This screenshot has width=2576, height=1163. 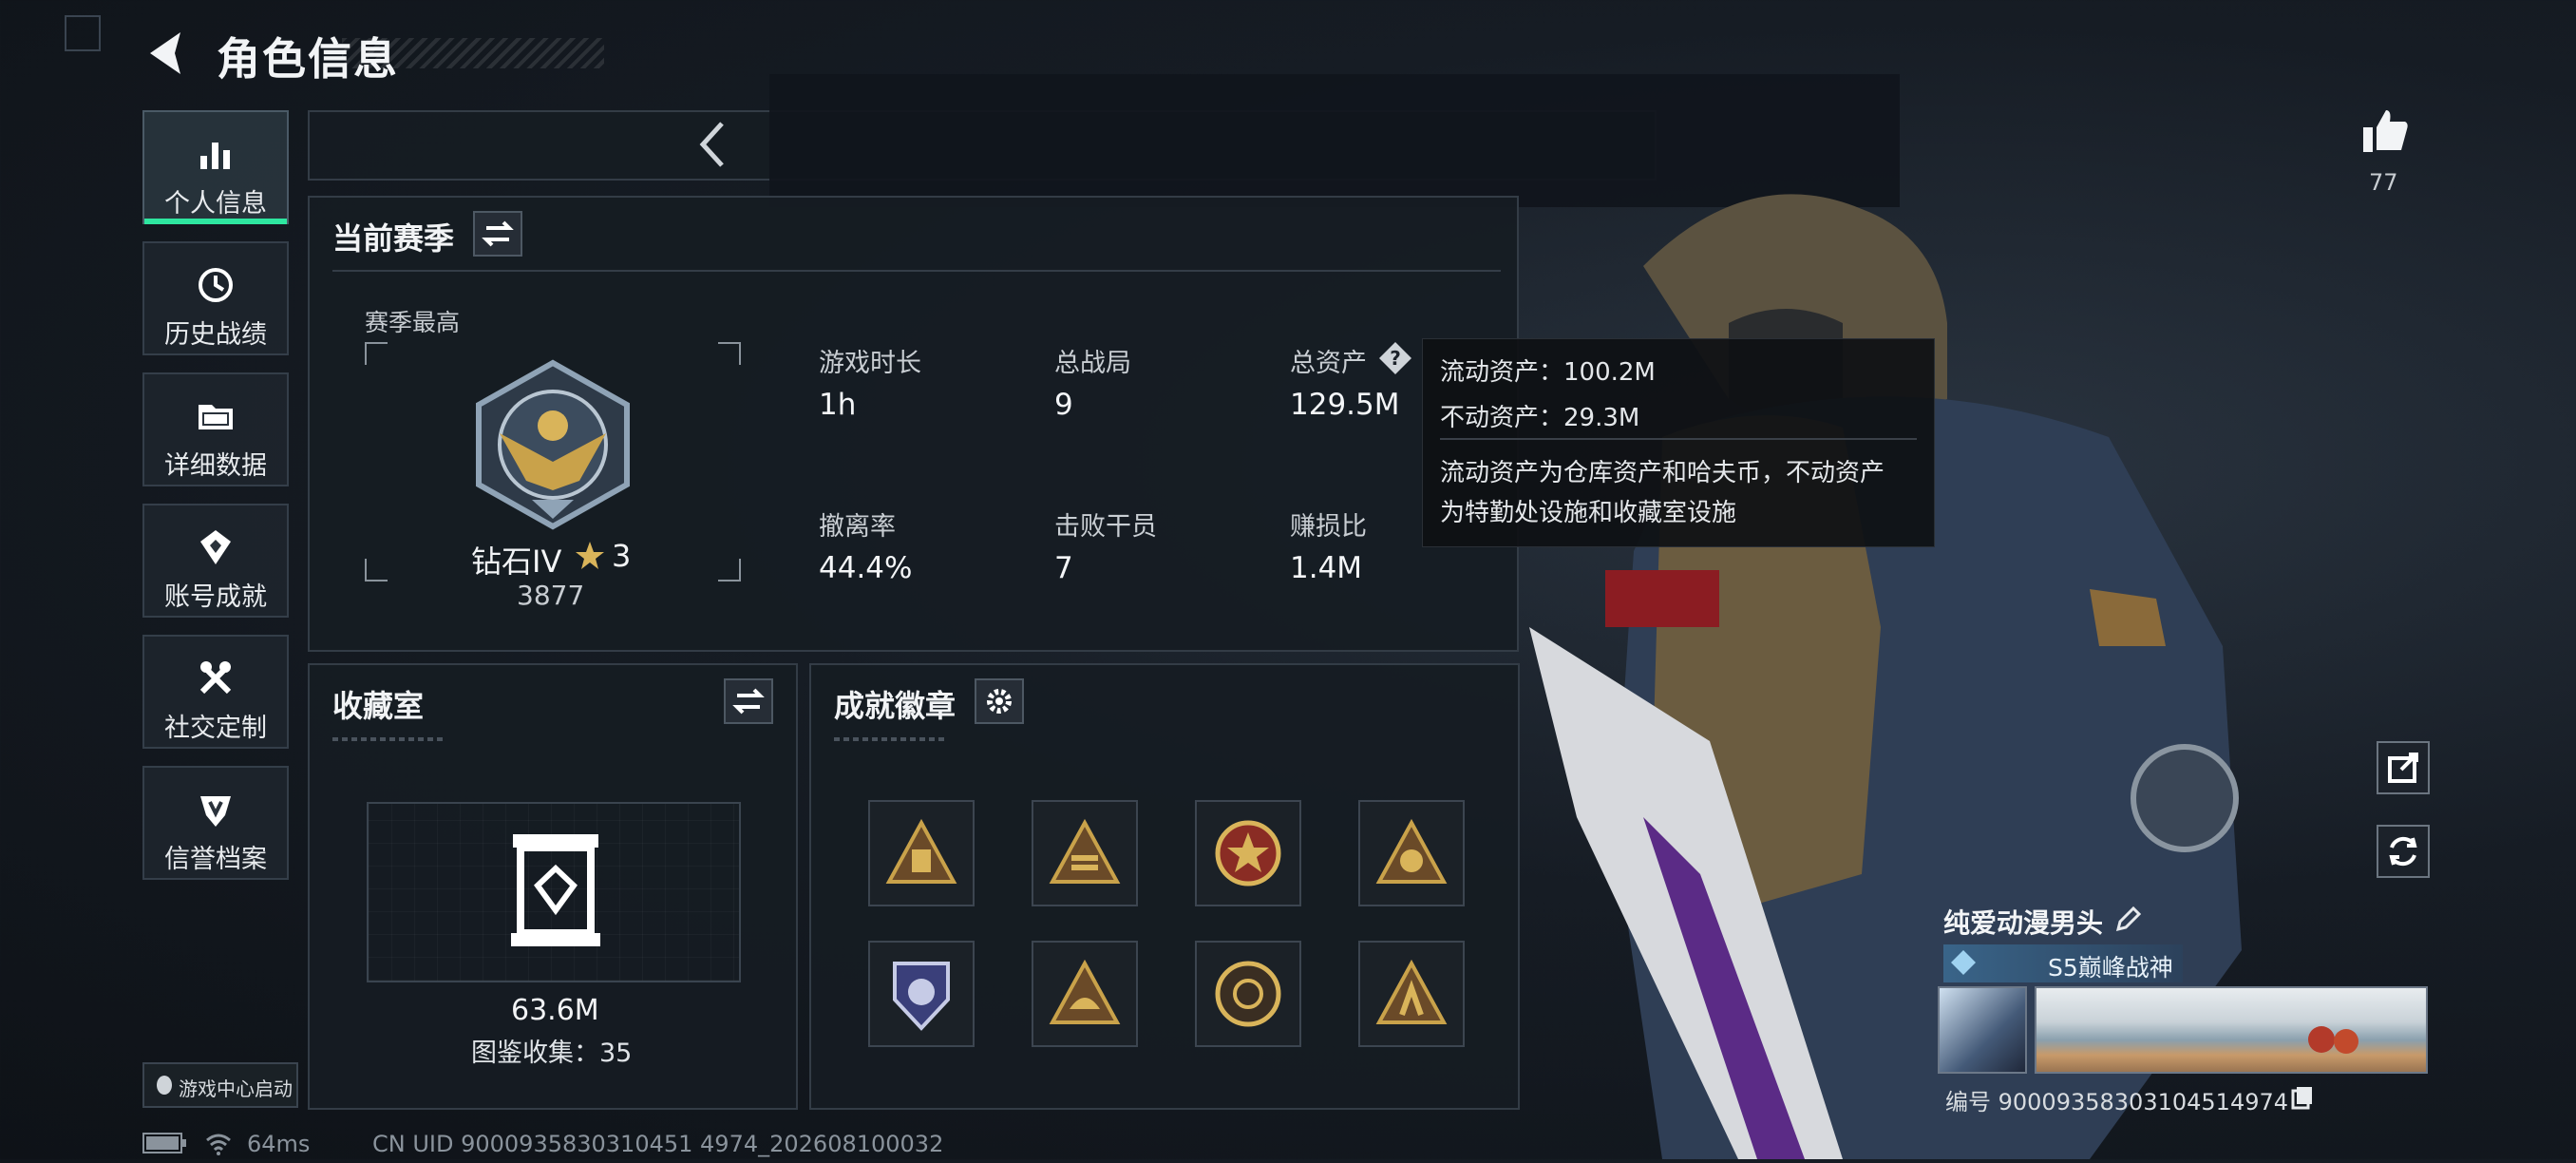 I want to click on tooltip-fixed-assets: 不动资产：29.3M, so click(x=1540, y=418).